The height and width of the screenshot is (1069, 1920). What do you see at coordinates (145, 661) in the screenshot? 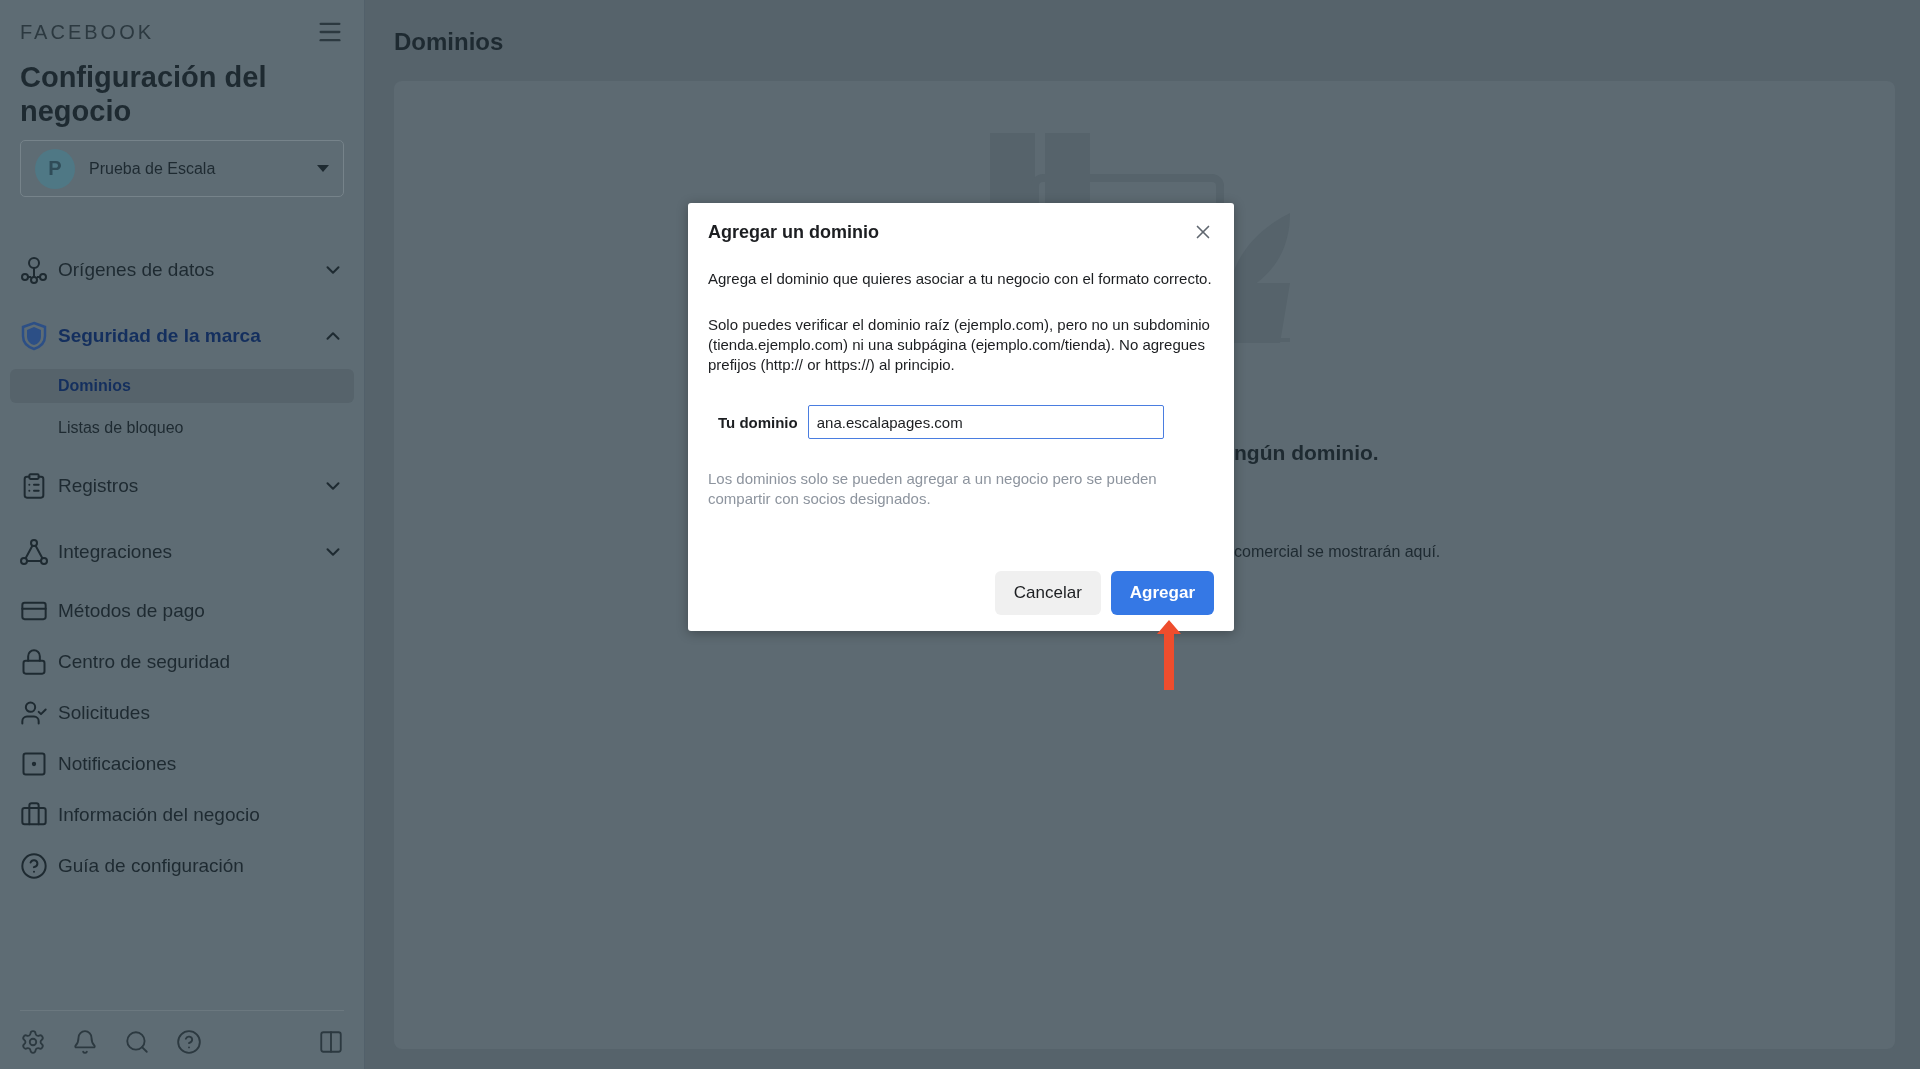
I see `sidebar-item-label: Centro de seguridad` at bounding box center [145, 661].